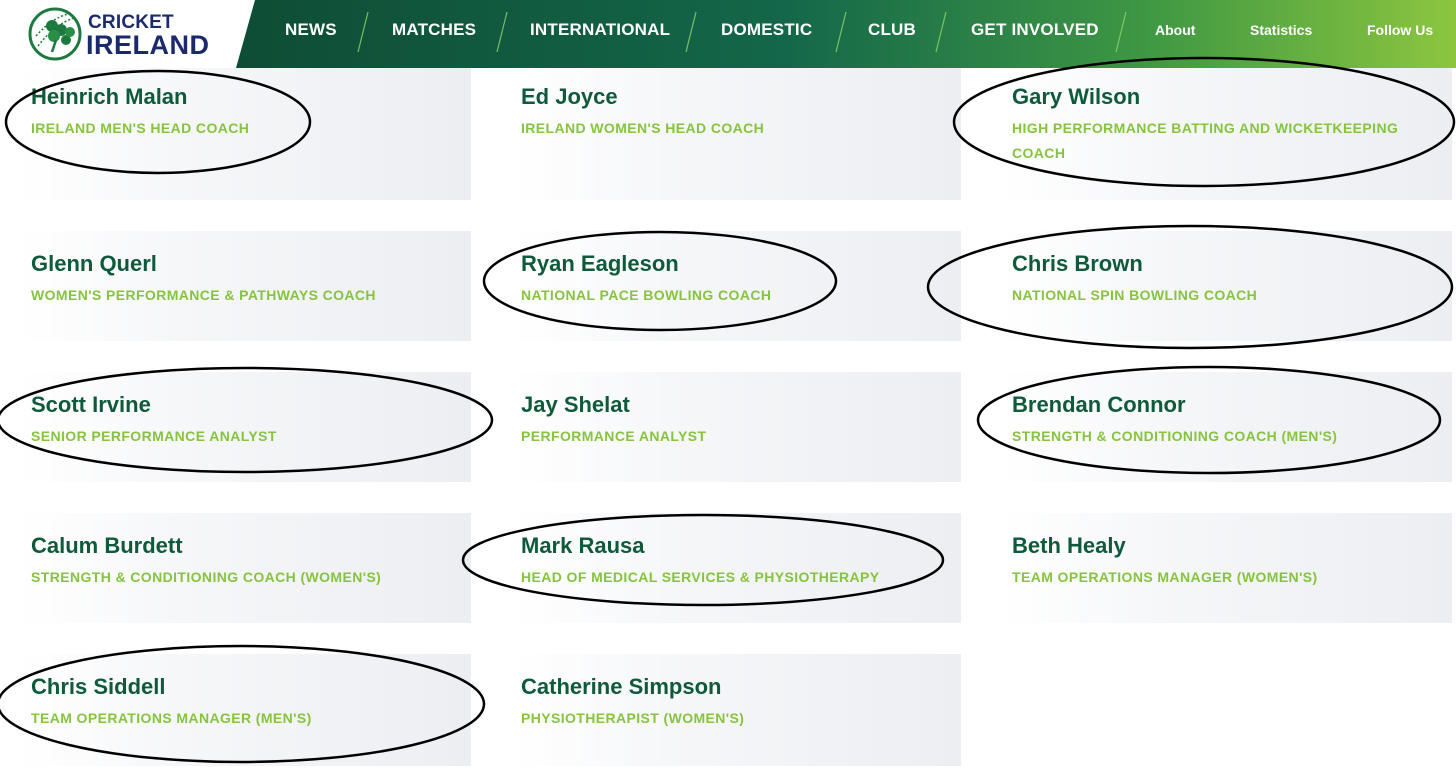  Describe the element at coordinates (600, 263) in the screenshot. I see `staff-name: Ryan Eagleson` at that location.